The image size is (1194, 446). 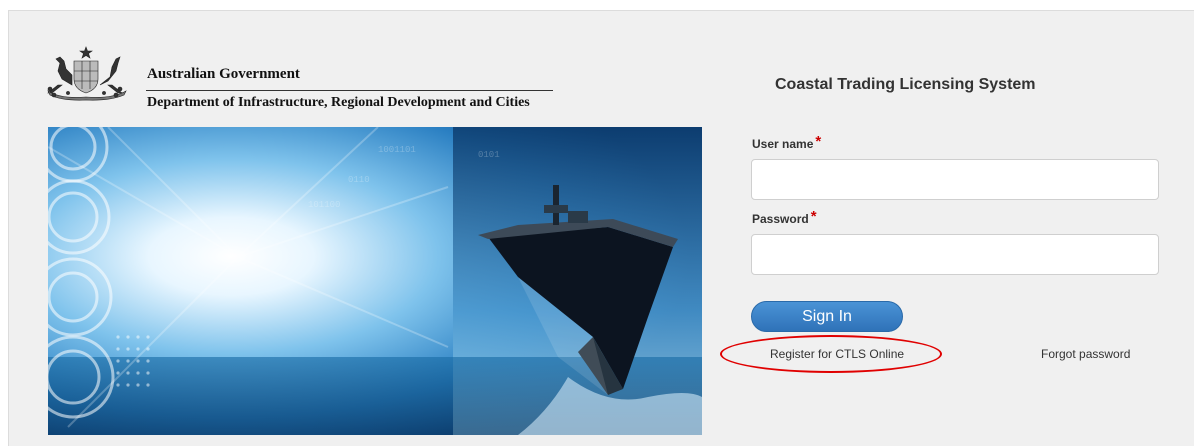 I want to click on header-divider, so click(x=349, y=90).